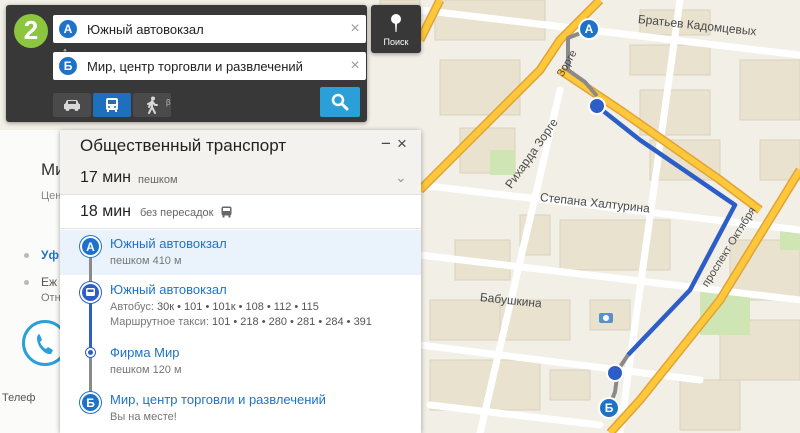  I want to click on search-icon, so click(340, 102).